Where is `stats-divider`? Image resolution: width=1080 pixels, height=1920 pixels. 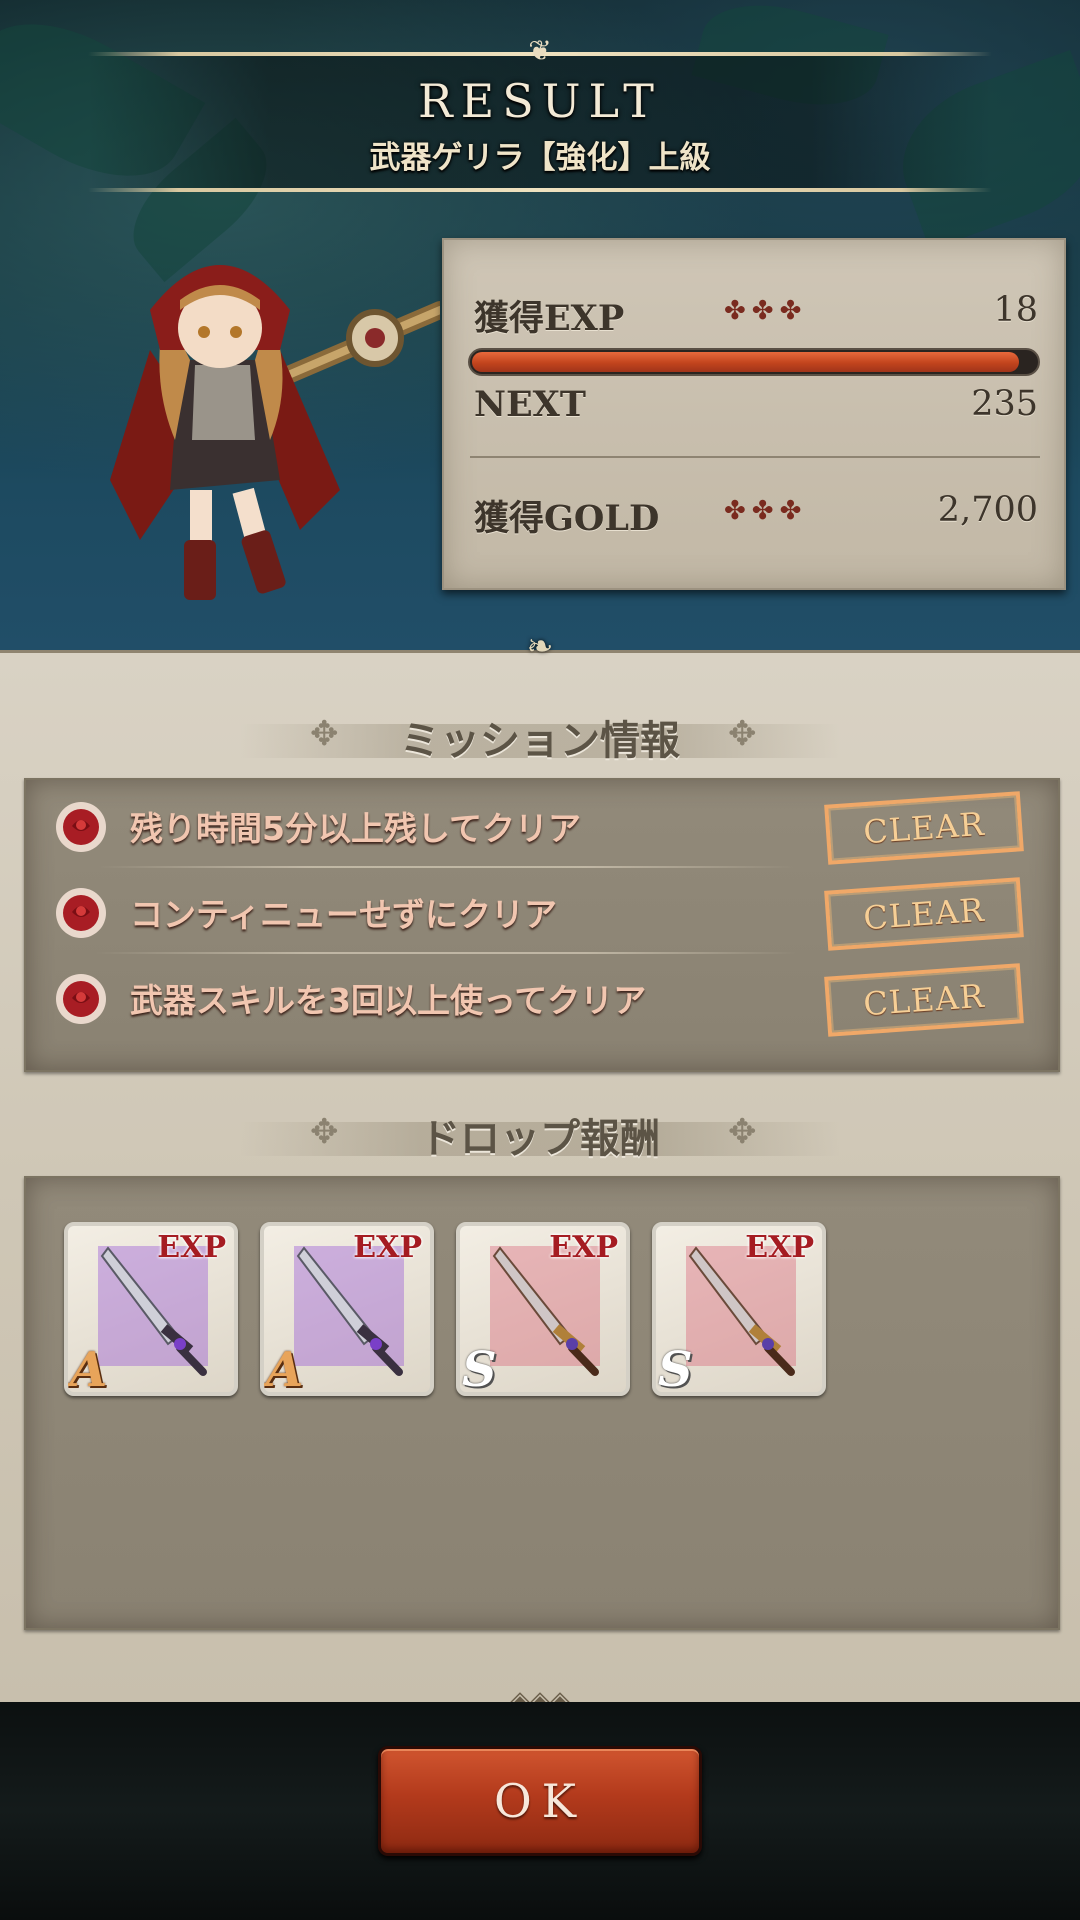
stats-divider is located at coordinates (755, 457).